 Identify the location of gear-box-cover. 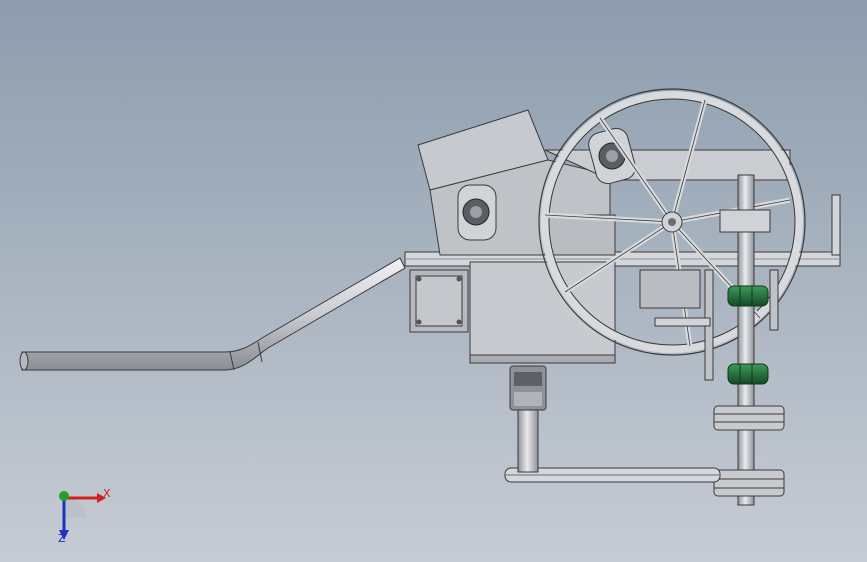
(439, 301).